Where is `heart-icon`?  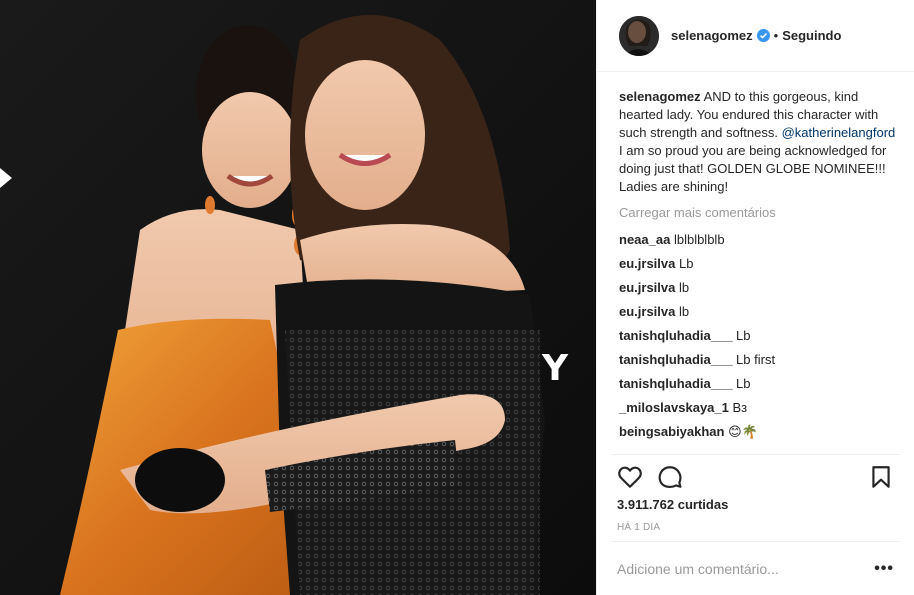
heart-icon is located at coordinates (630, 477).